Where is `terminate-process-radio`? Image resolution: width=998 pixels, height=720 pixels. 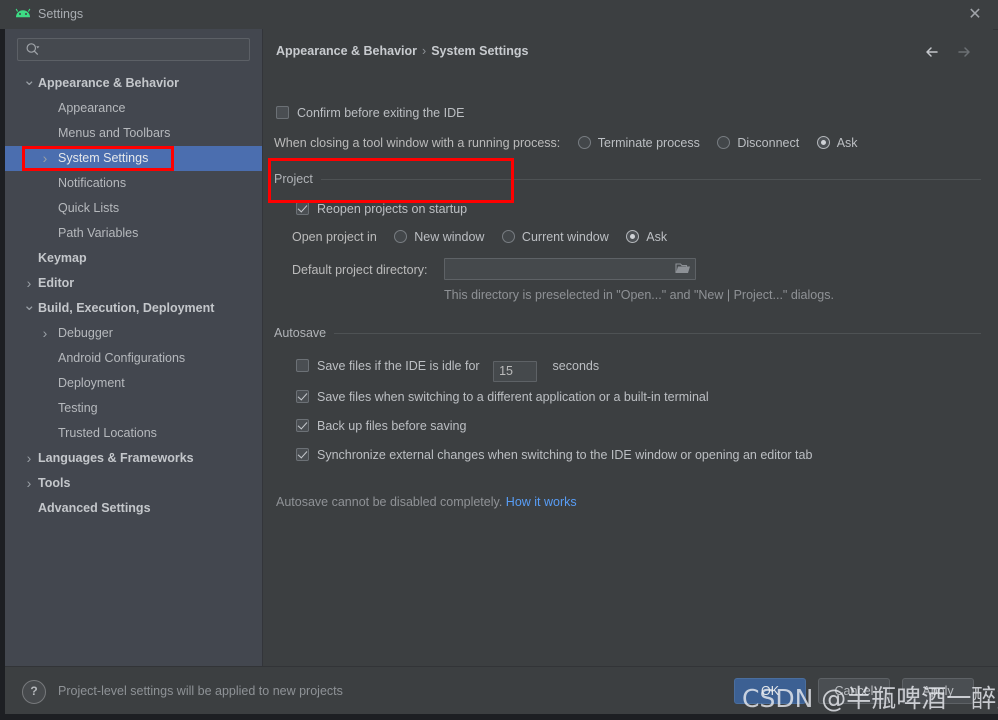 terminate-process-radio is located at coordinates (584, 142).